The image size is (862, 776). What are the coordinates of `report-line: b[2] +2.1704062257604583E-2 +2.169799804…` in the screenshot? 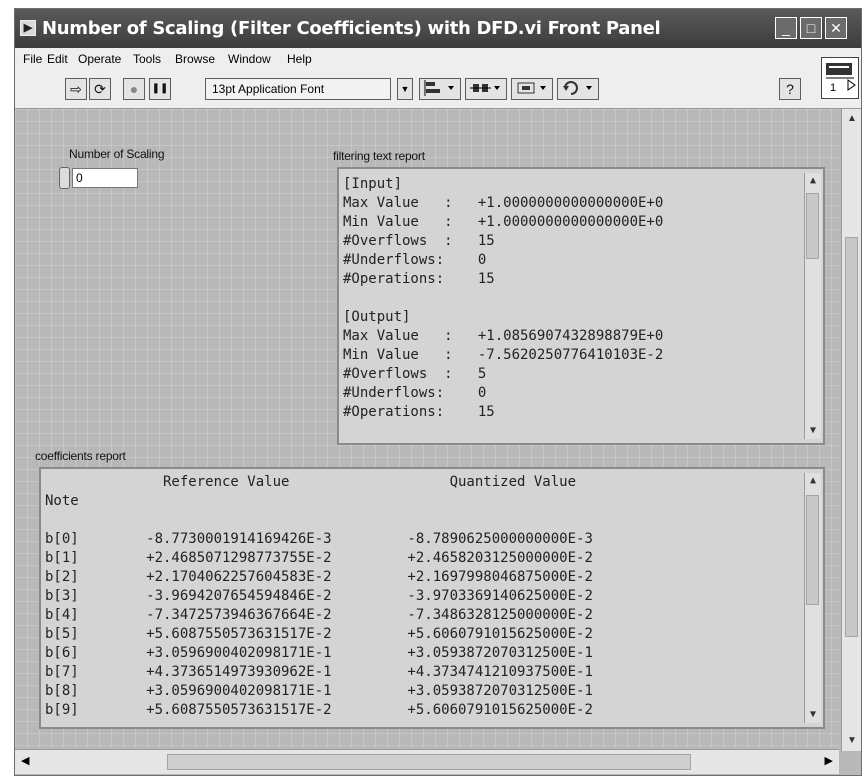 It's located at (319, 577).